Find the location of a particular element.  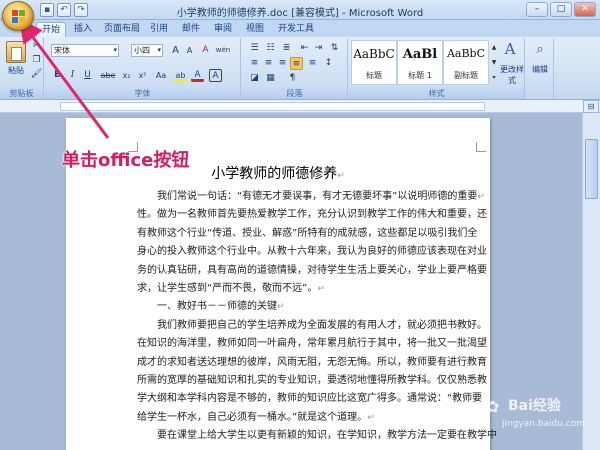

office-logo-icon is located at coordinates (19, 17).